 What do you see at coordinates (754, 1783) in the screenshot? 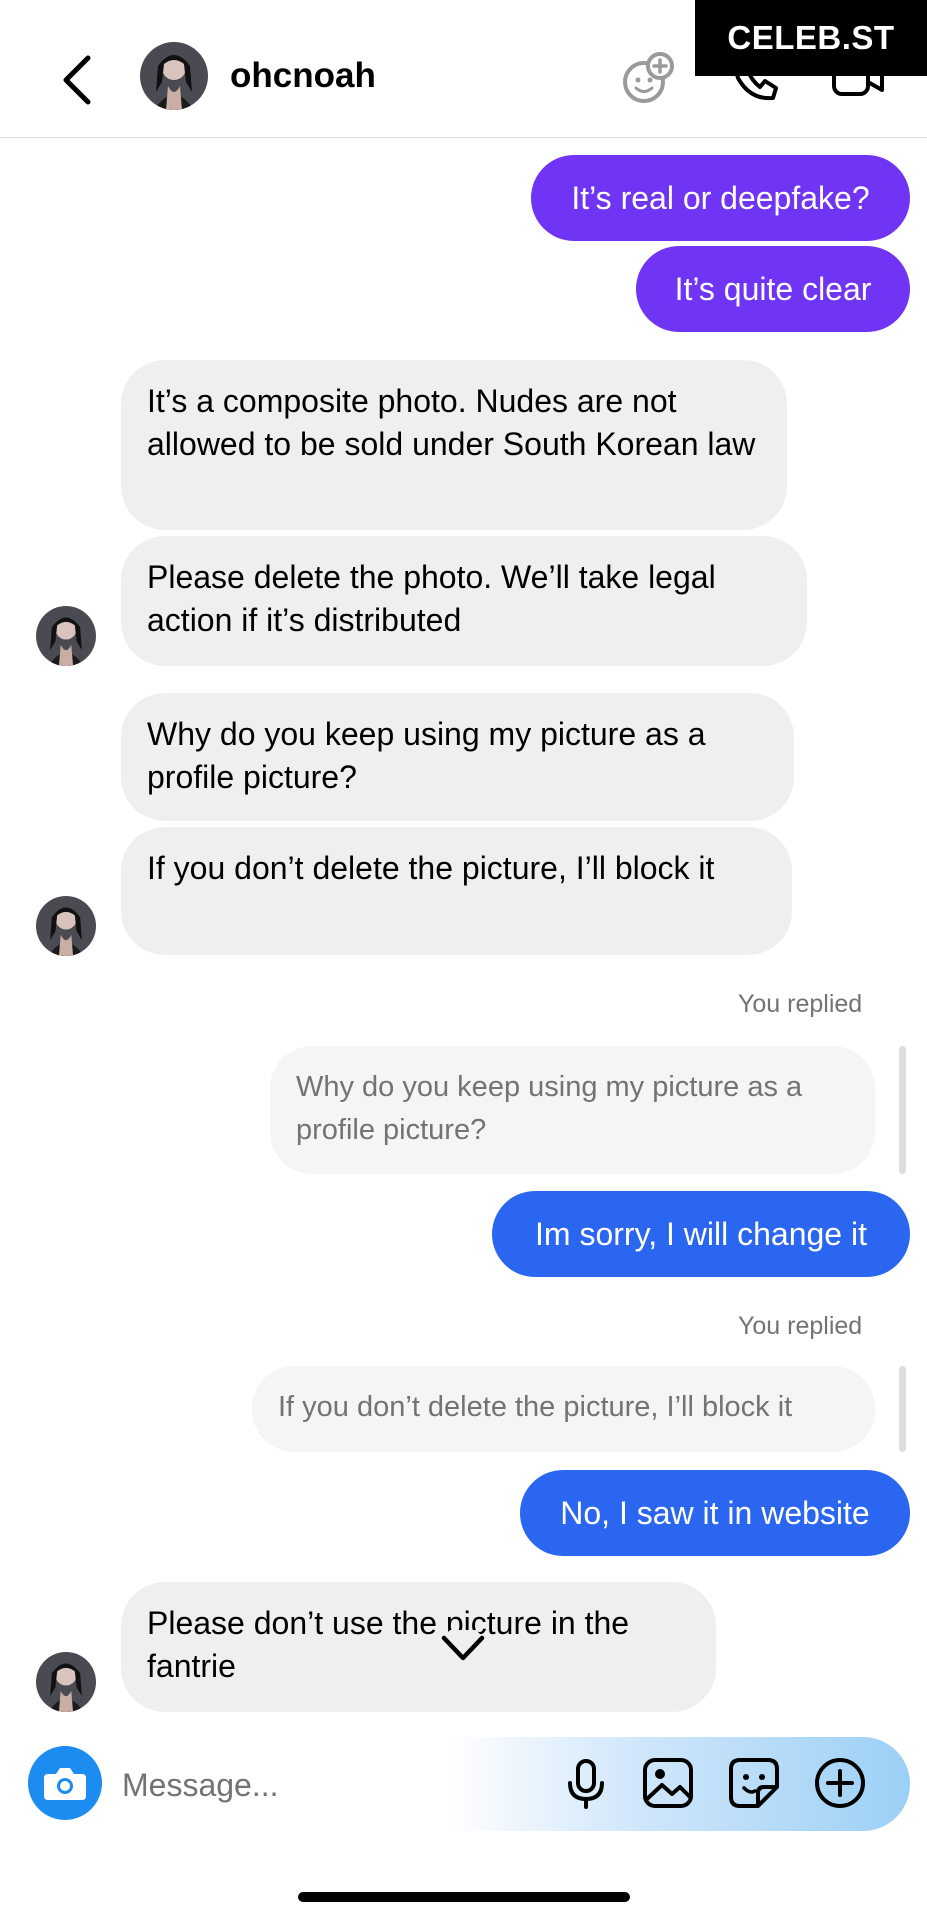
I see `sticker-icon` at bounding box center [754, 1783].